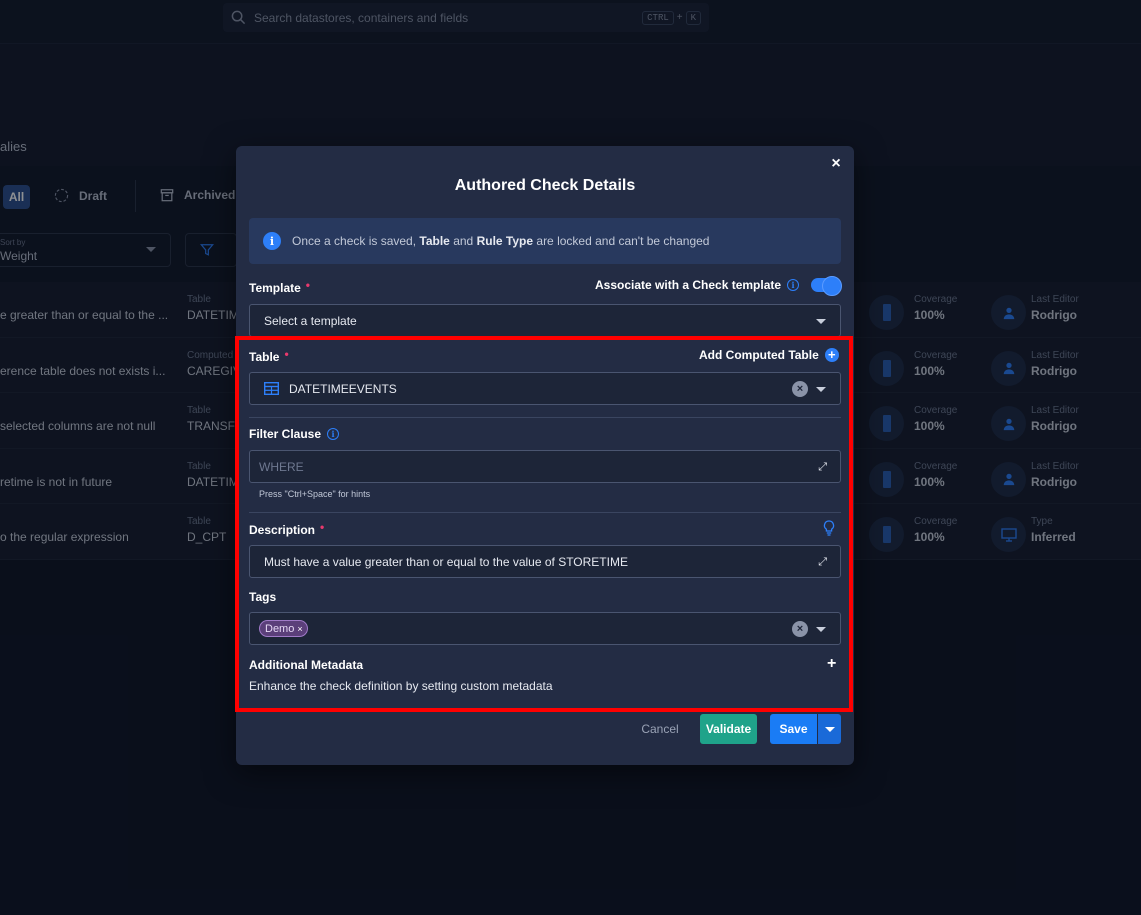 The width and height of the screenshot is (1141, 915). Describe the element at coordinates (310, 320) in the screenshot. I see `template-select-placeholder: Select a template` at that location.